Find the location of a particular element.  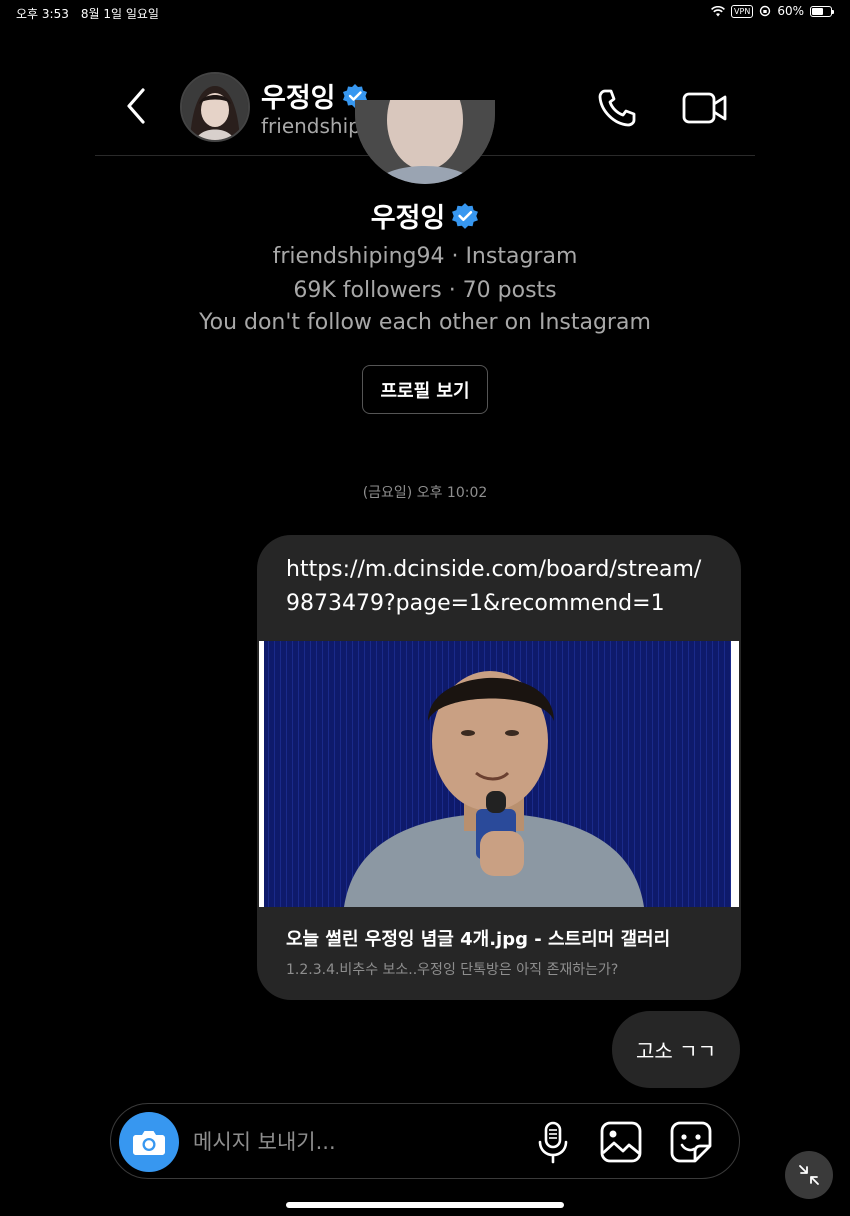

battery-fill is located at coordinates (817, 11).